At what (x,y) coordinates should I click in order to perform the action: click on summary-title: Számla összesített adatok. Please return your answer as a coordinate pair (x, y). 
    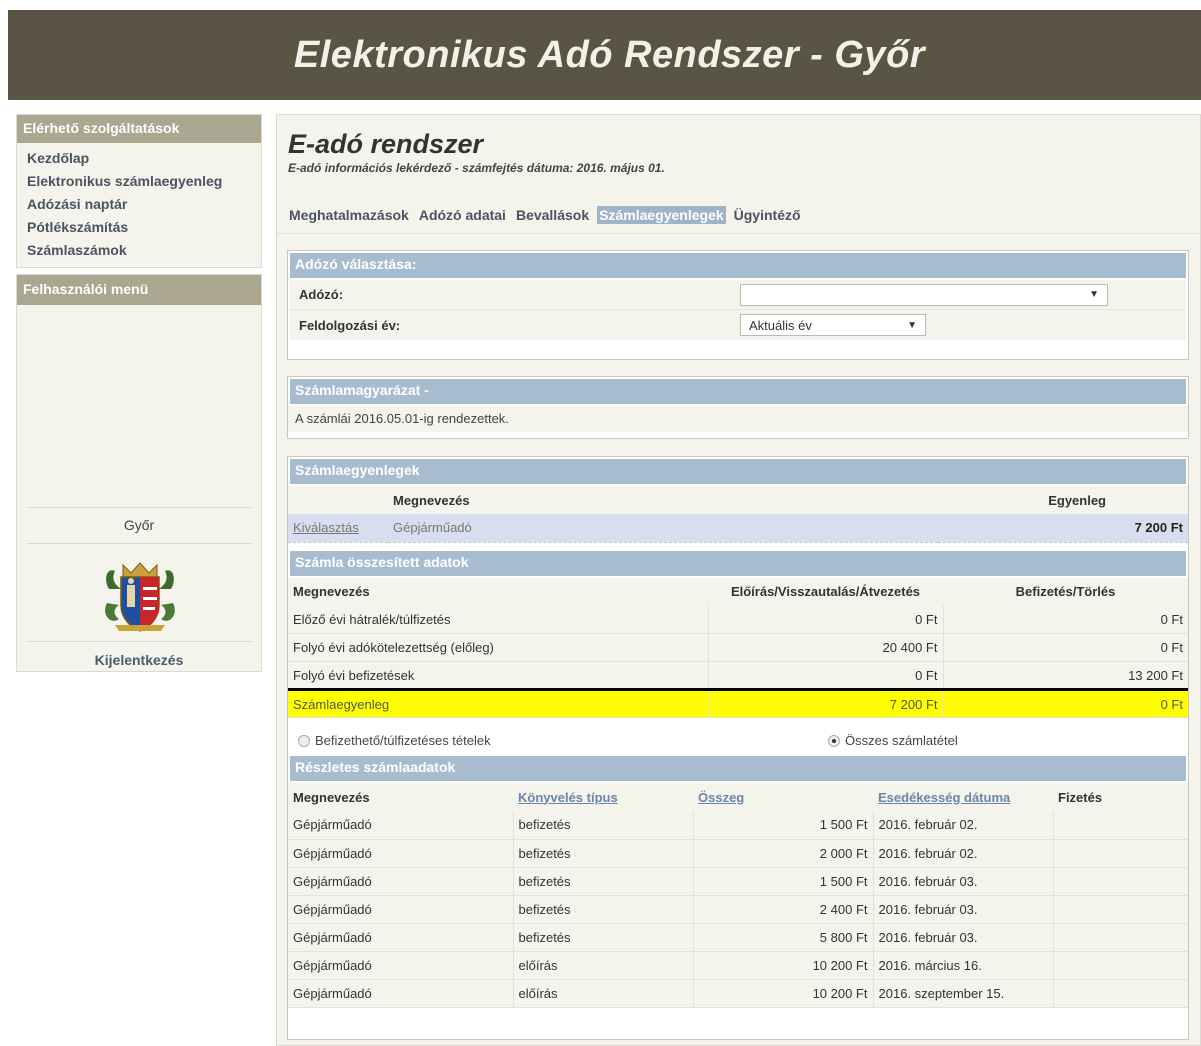
    Looking at the image, I should click on (738, 563).